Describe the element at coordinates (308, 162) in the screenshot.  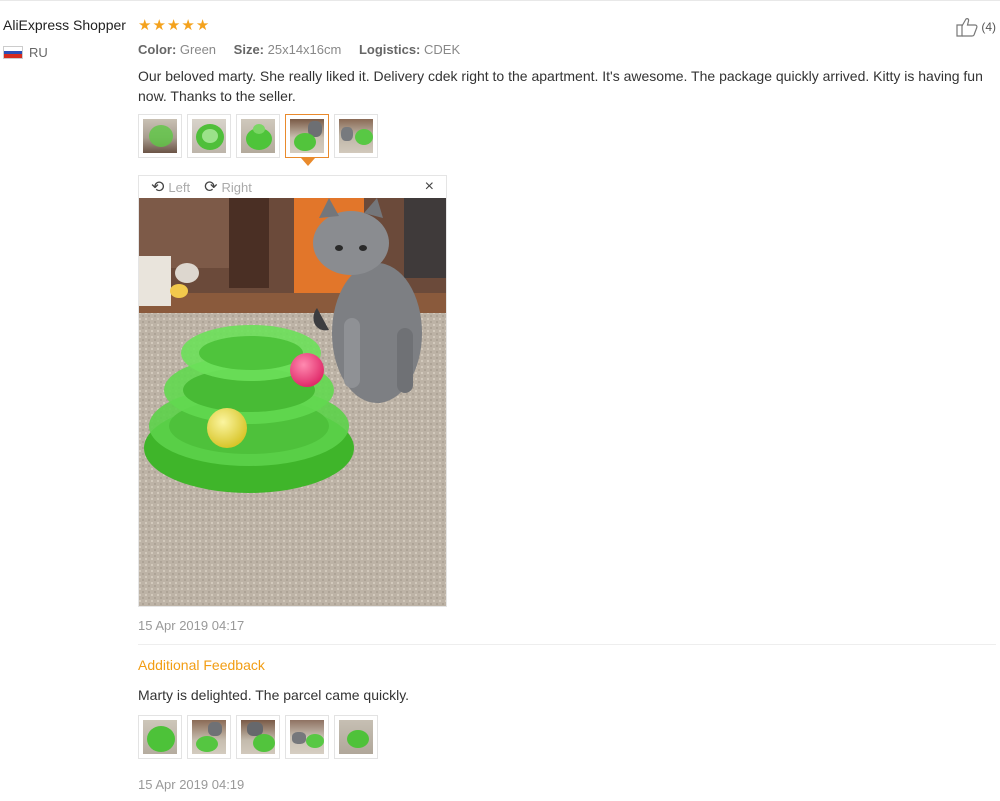
I see `selected-caret-icon` at that location.